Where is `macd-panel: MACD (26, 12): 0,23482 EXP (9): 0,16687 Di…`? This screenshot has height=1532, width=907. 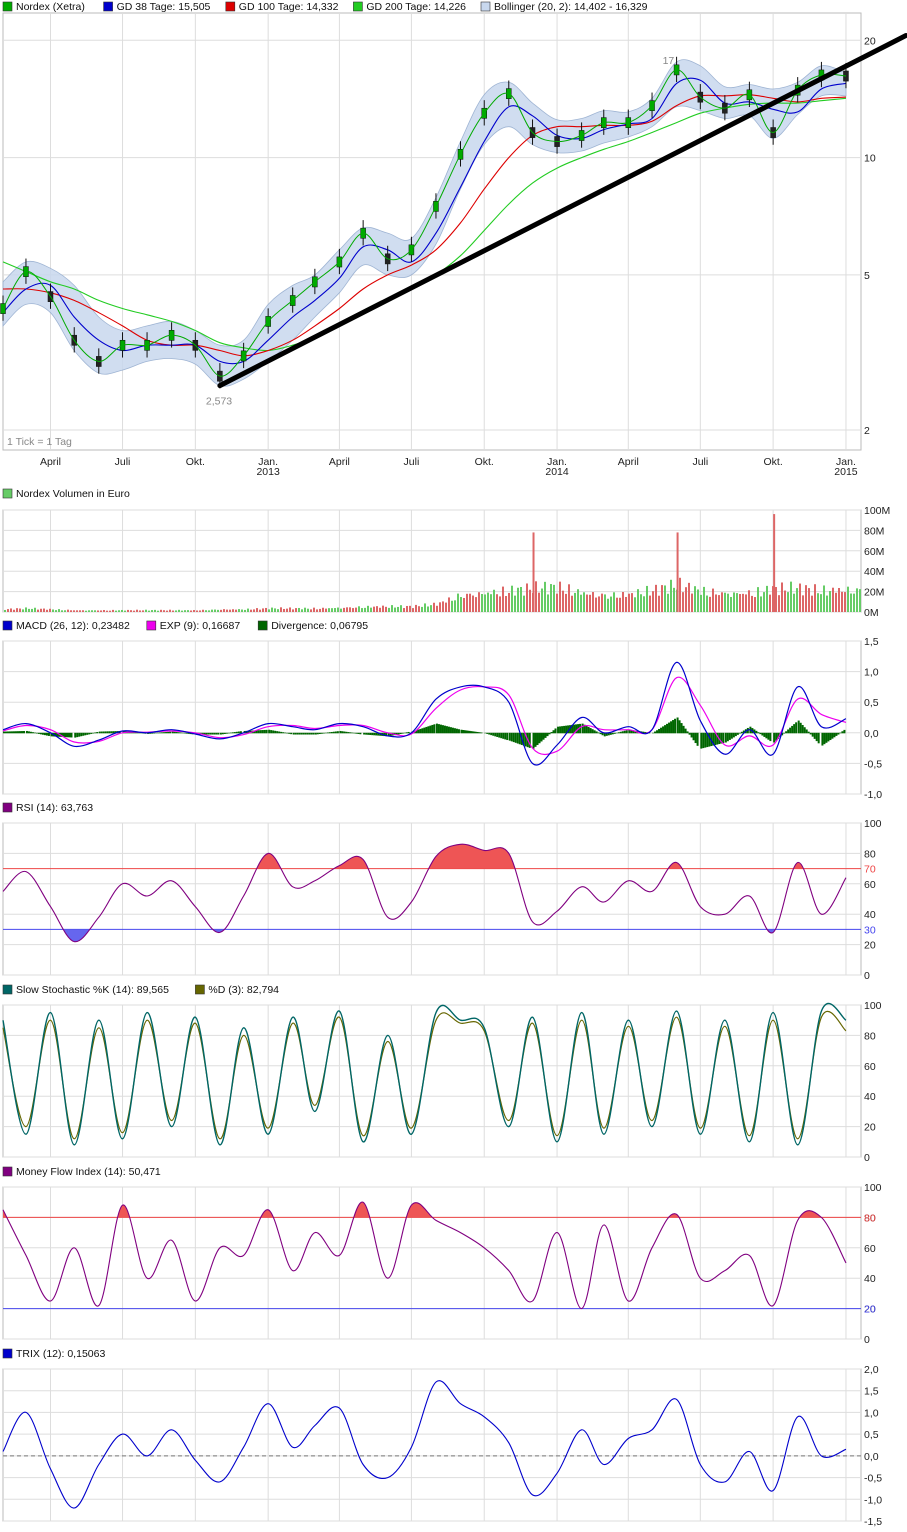 macd-panel: MACD (26, 12): 0,23482 EXP (9): 0,16687 Di… is located at coordinates (442, 710).